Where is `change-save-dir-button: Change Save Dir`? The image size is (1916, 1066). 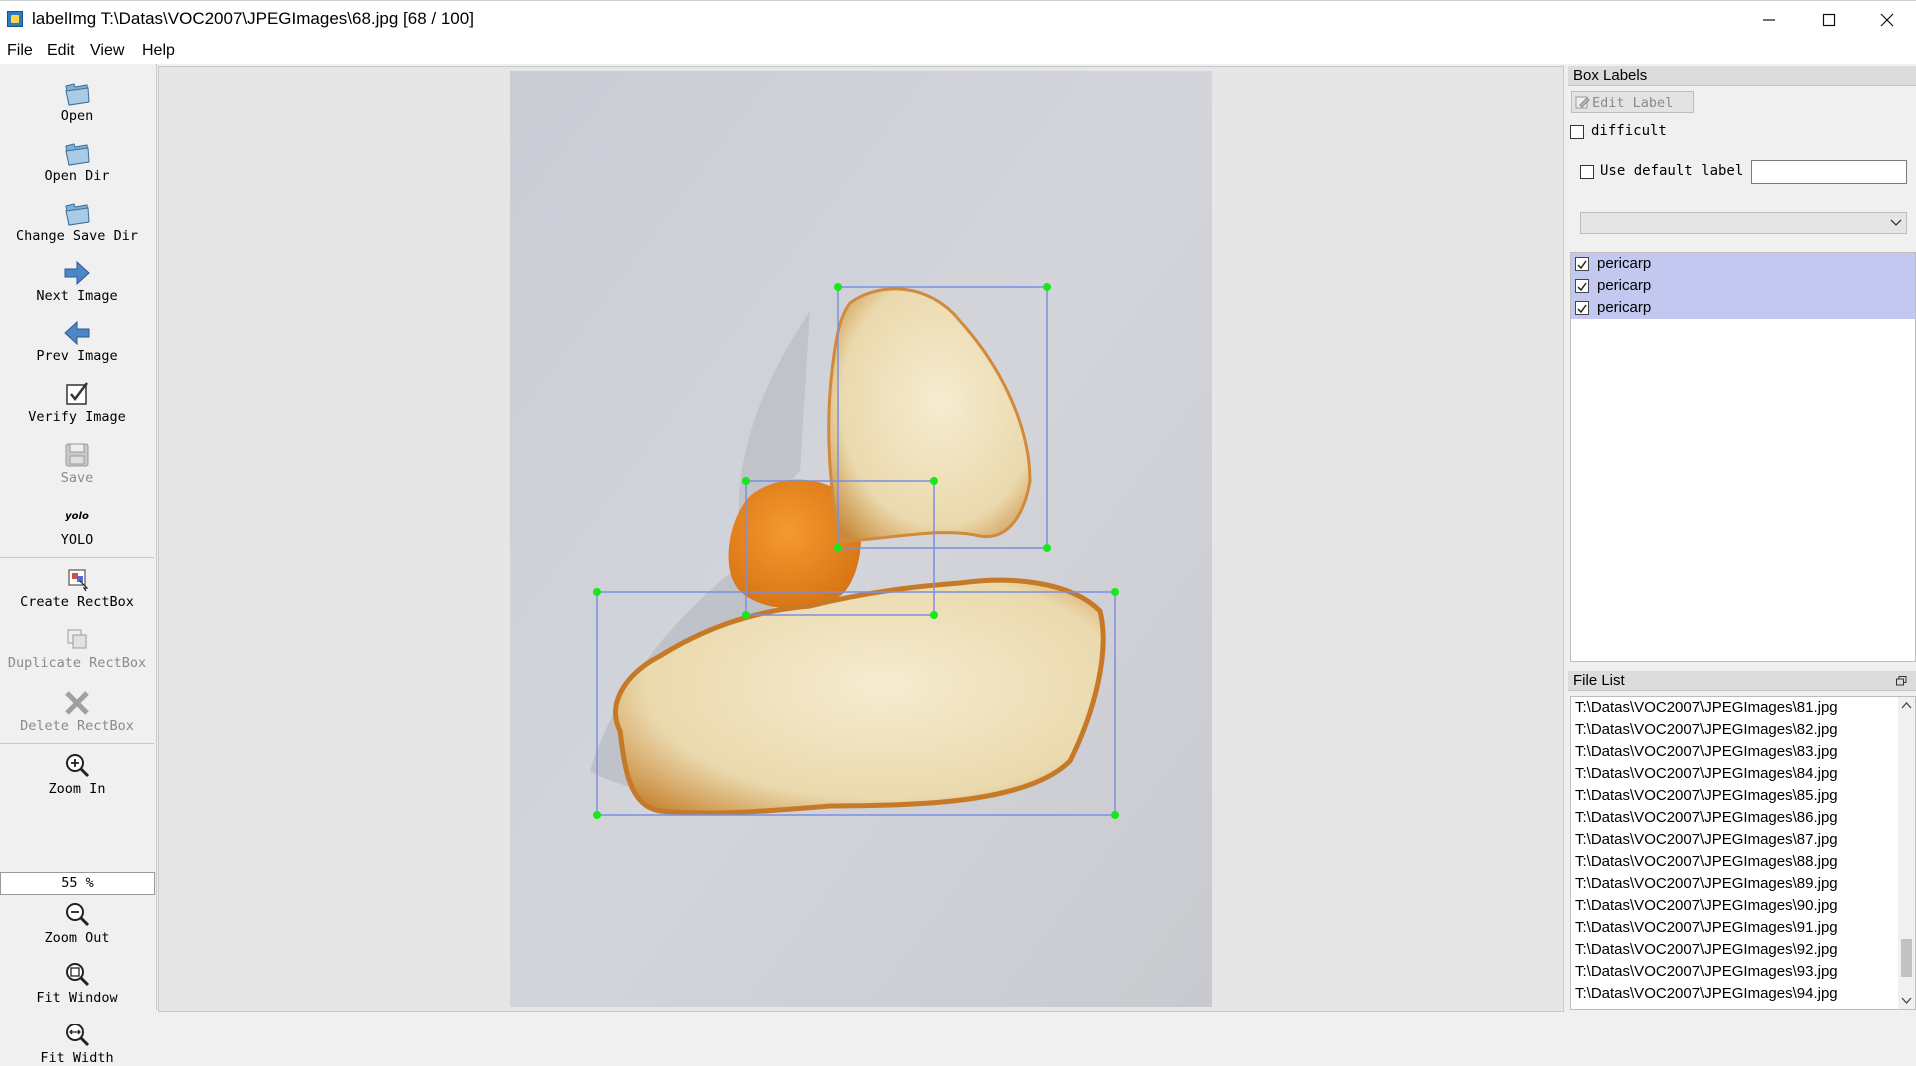
change-save-dir-button: Change Save Dir is located at coordinates (77, 221).